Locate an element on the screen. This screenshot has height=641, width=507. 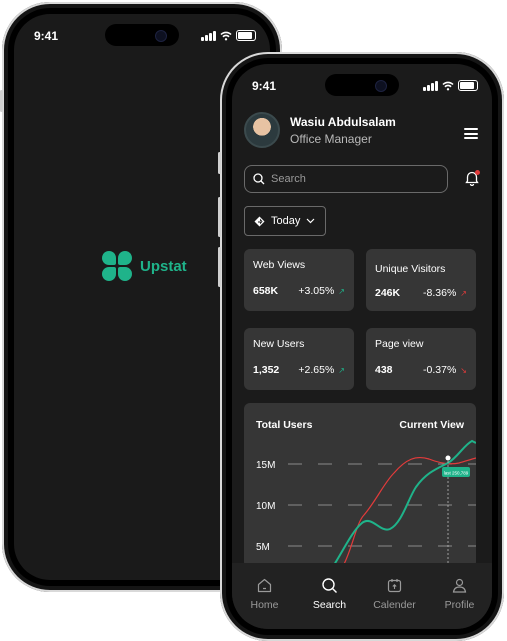
profile-role: Office Manager is located at coordinates (331, 138).